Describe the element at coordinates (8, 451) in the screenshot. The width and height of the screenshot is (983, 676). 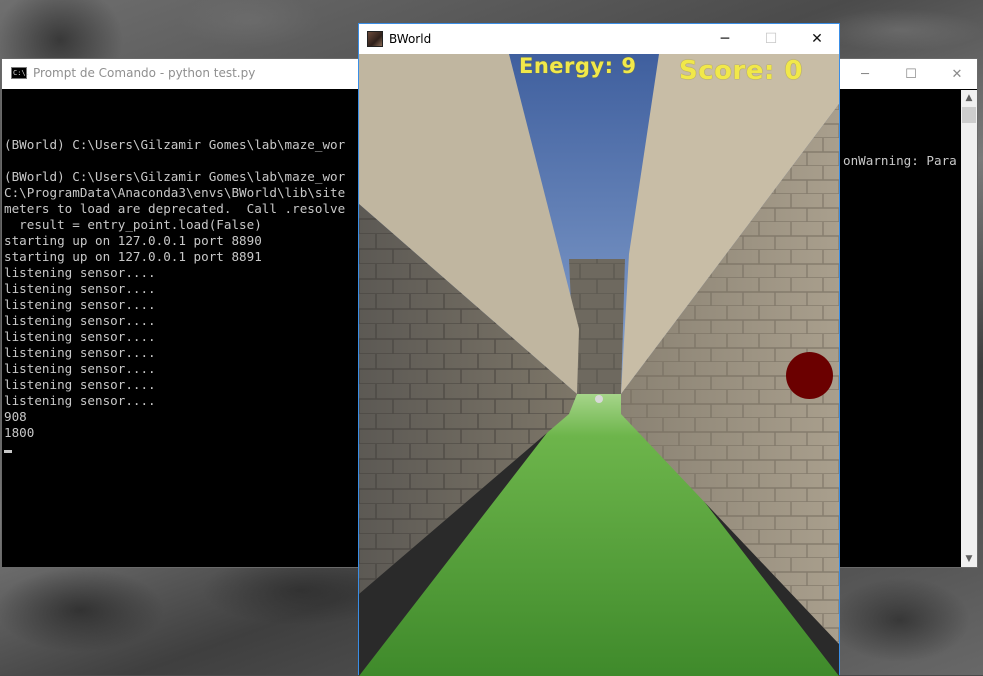
I see `console-cursor` at that location.